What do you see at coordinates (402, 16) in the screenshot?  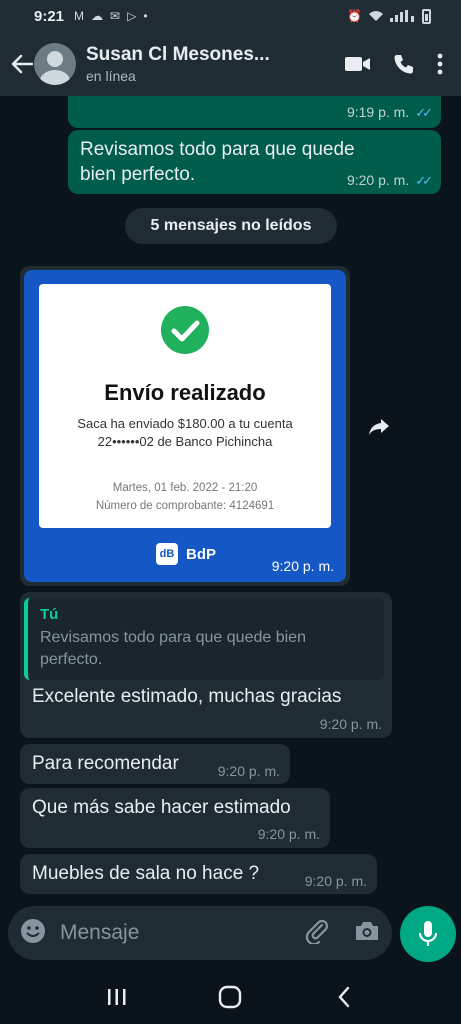 I see `signal-icon` at bounding box center [402, 16].